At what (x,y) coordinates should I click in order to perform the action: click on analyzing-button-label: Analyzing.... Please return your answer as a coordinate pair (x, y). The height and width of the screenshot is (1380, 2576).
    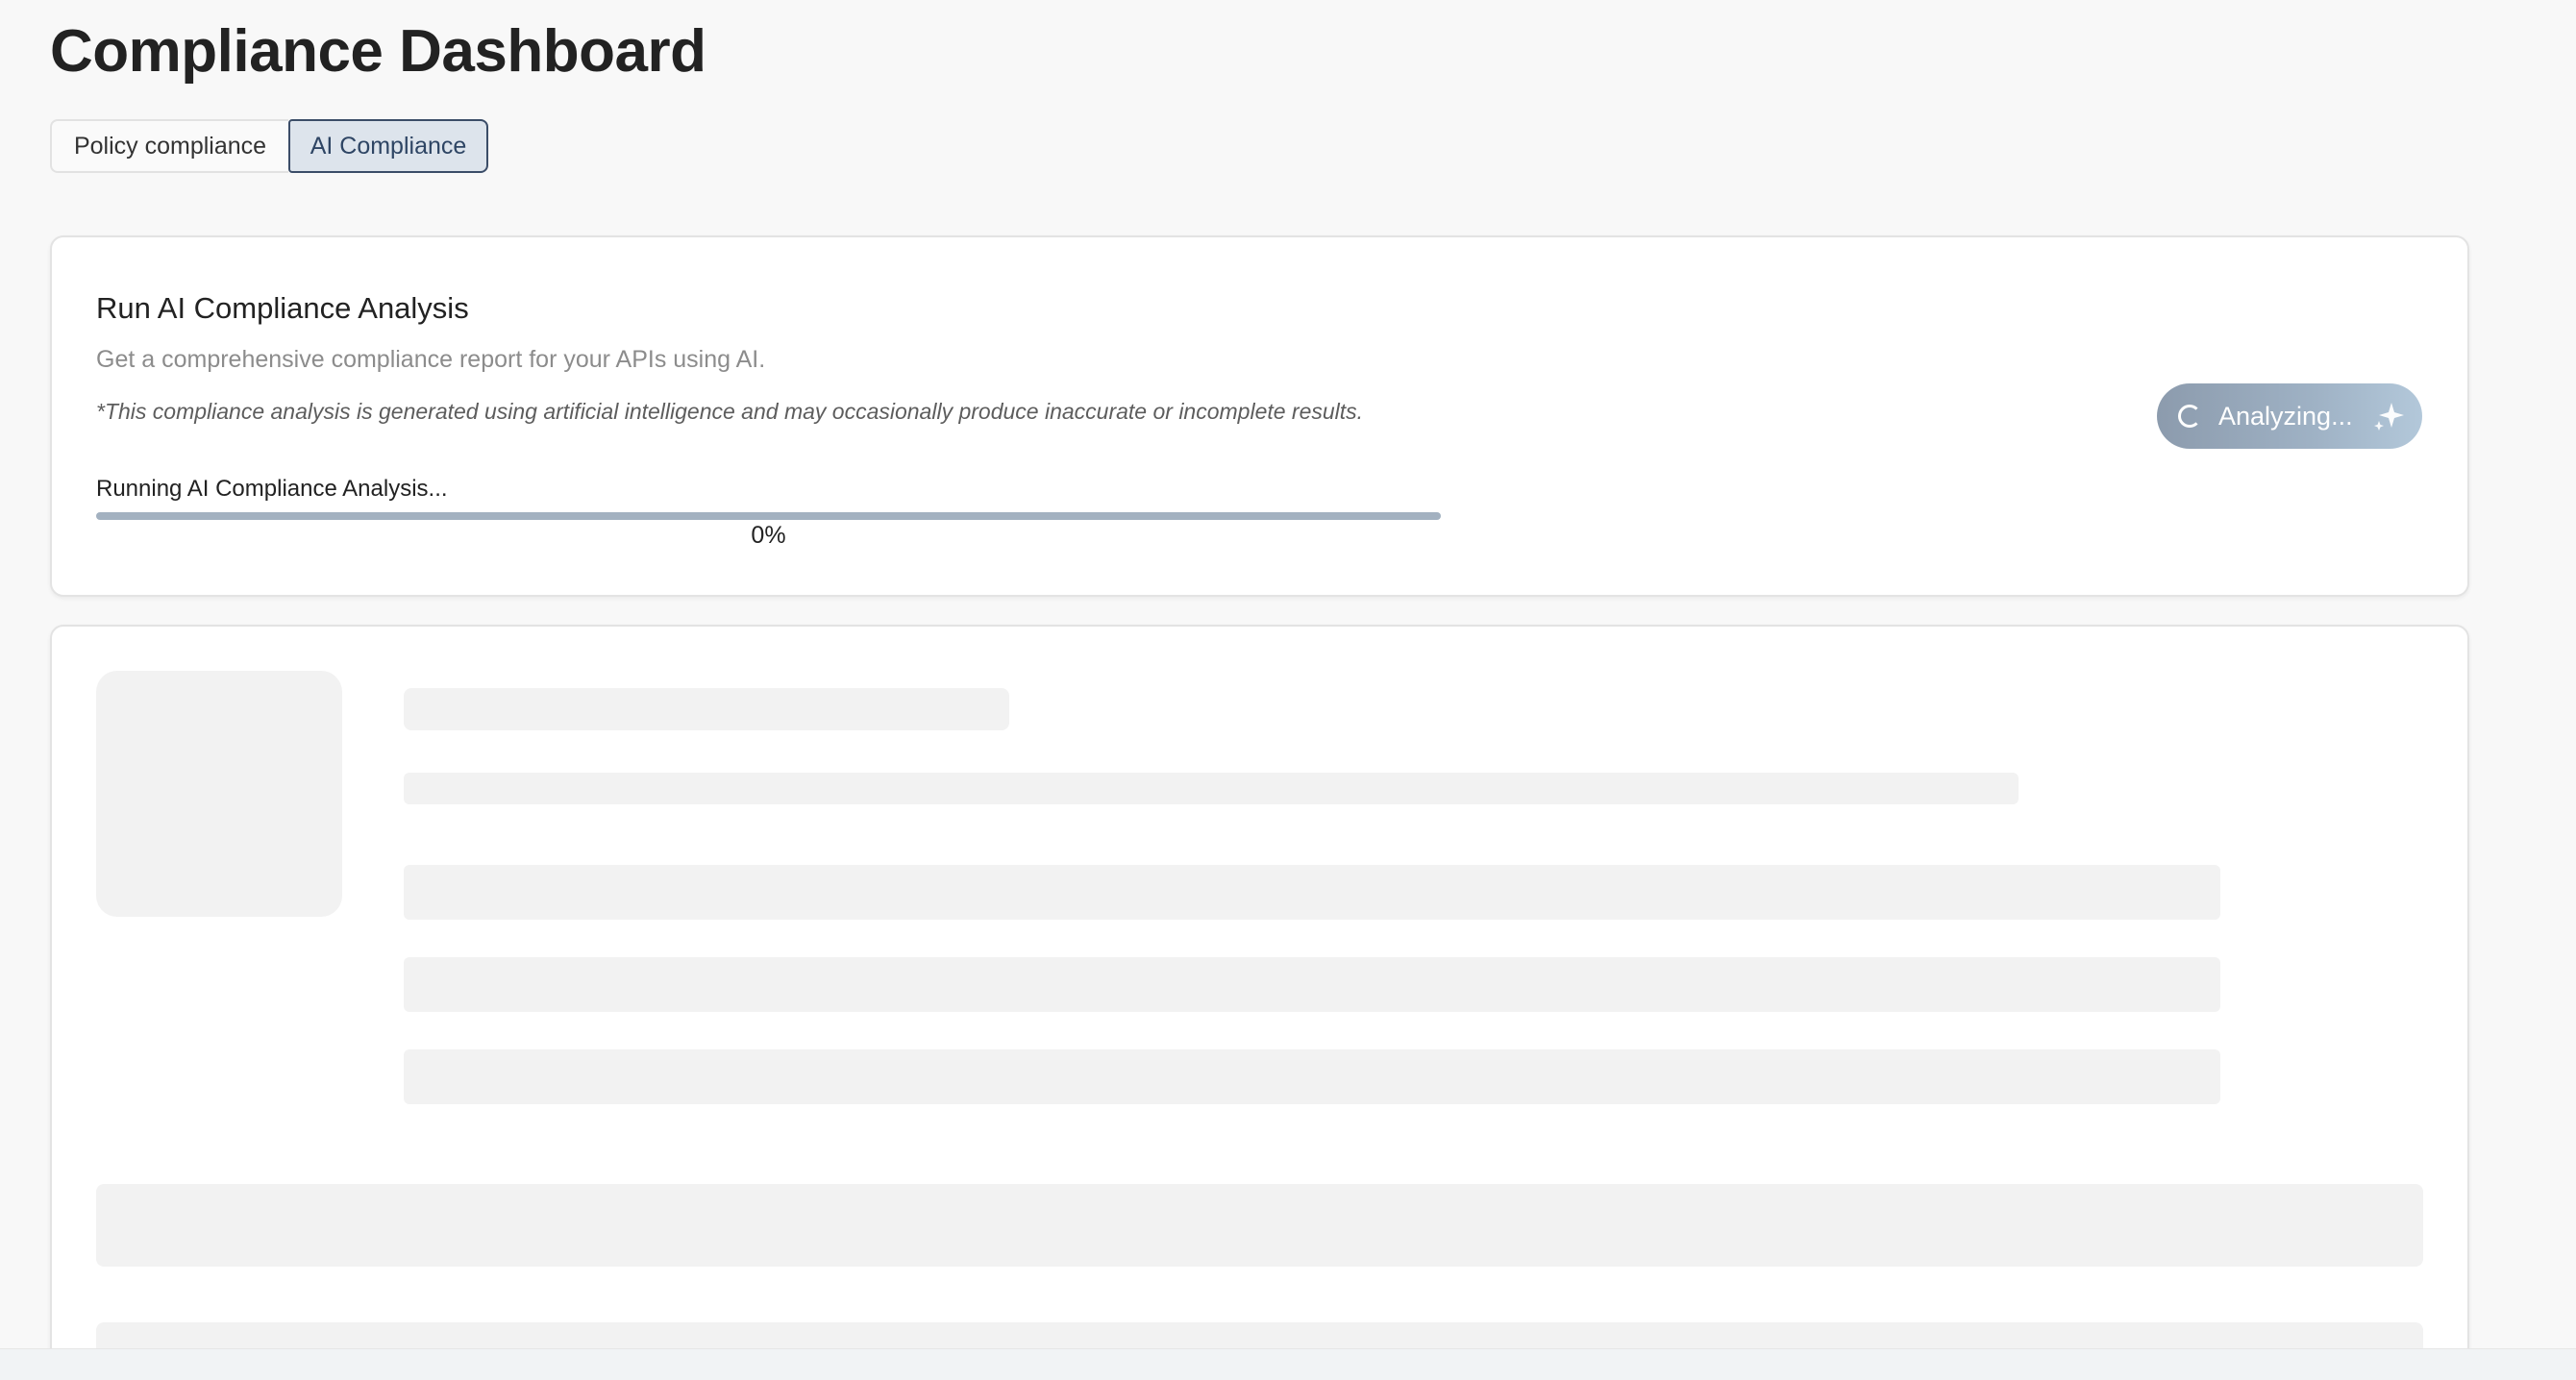
    Looking at the image, I should click on (2286, 416).